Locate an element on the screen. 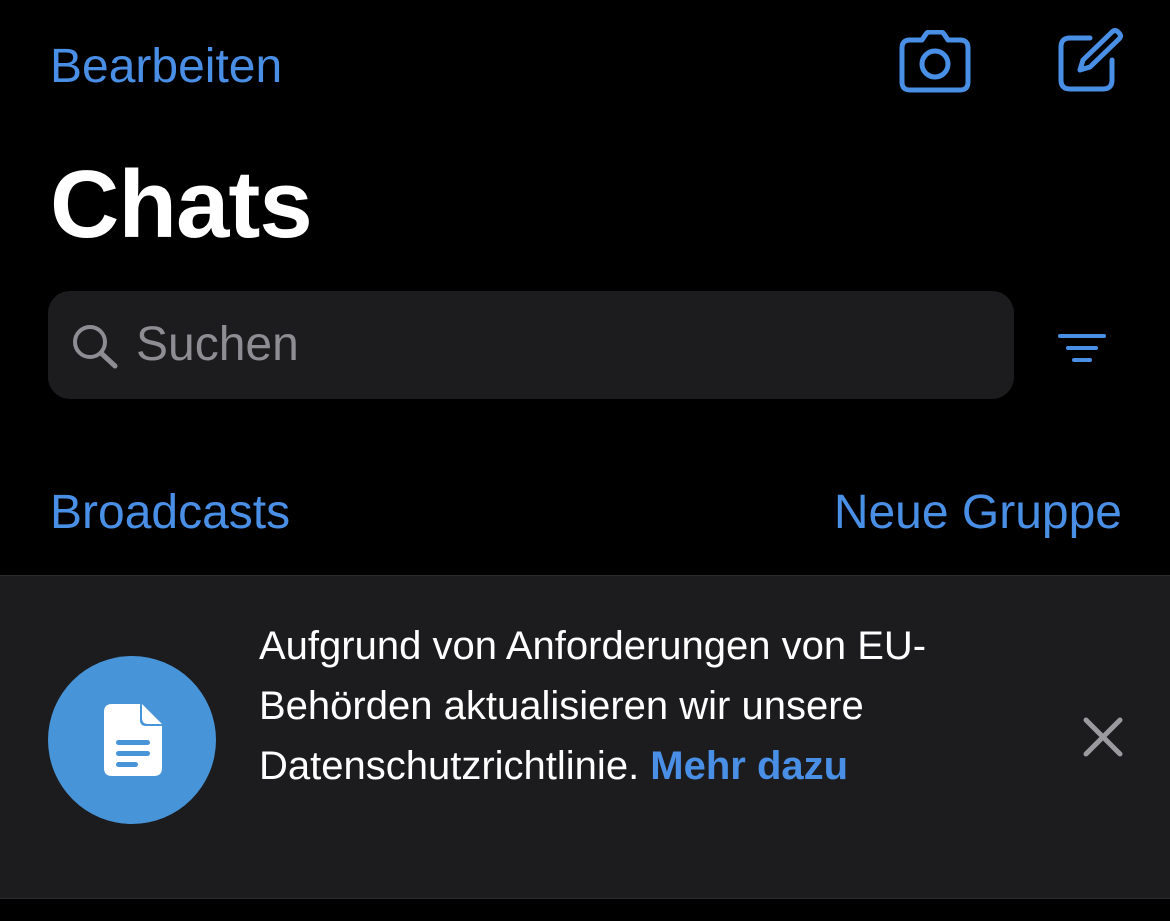  banner-close-button is located at coordinates (1103, 737).